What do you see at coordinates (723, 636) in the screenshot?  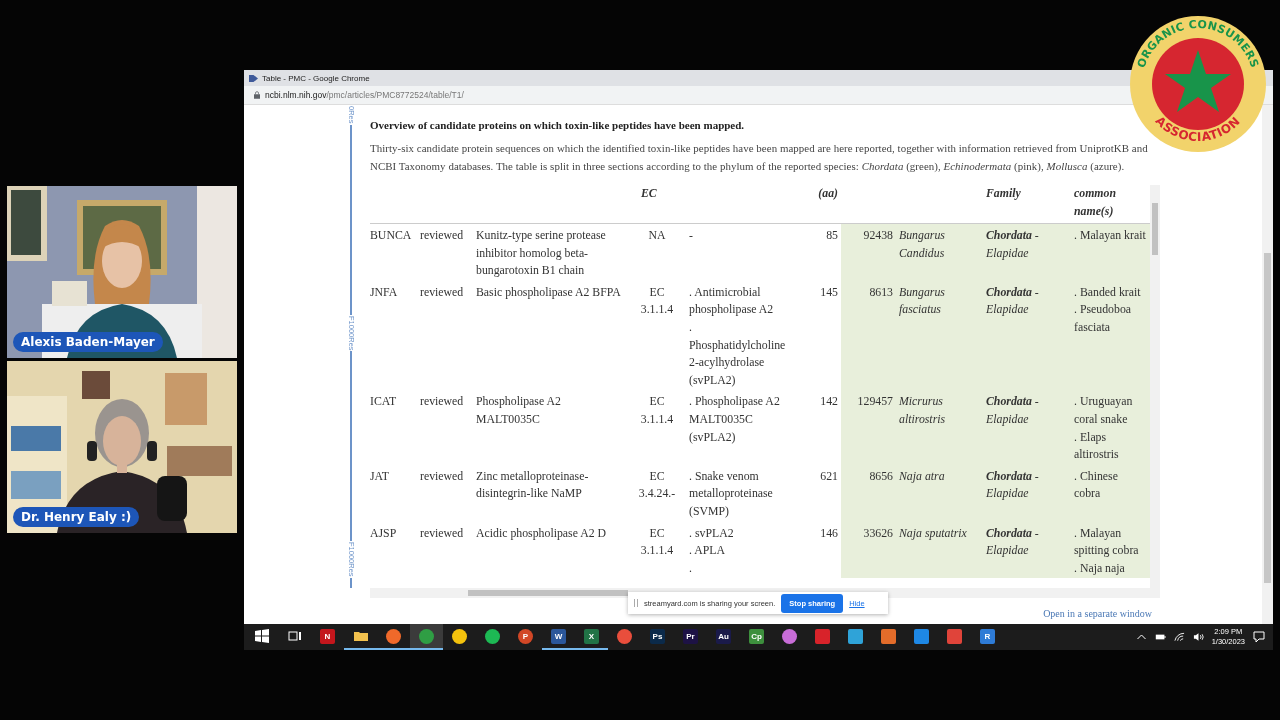 I see `app-icon: Au` at bounding box center [723, 636].